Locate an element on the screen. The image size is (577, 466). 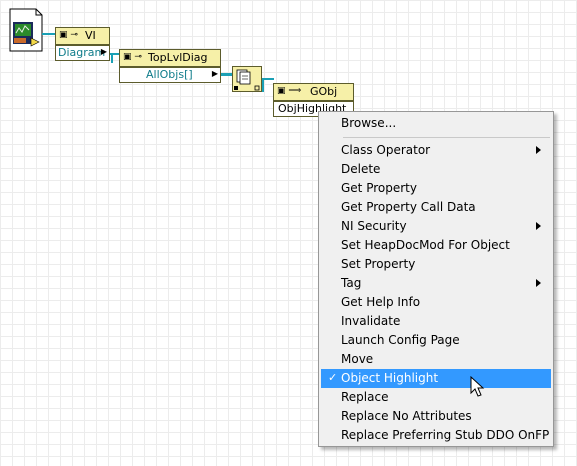
menu-item-label: Replace is located at coordinates (365, 397).